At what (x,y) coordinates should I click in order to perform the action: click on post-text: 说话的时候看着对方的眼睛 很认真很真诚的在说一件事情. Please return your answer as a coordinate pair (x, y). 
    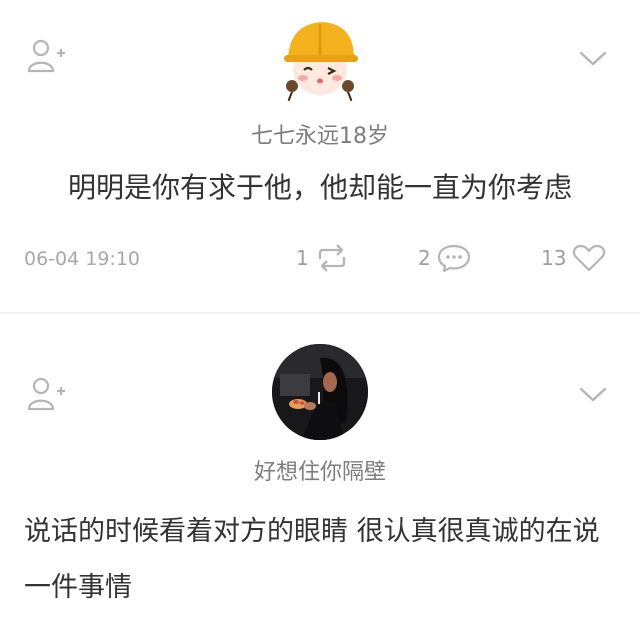
    Looking at the image, I should click on (312, 559).